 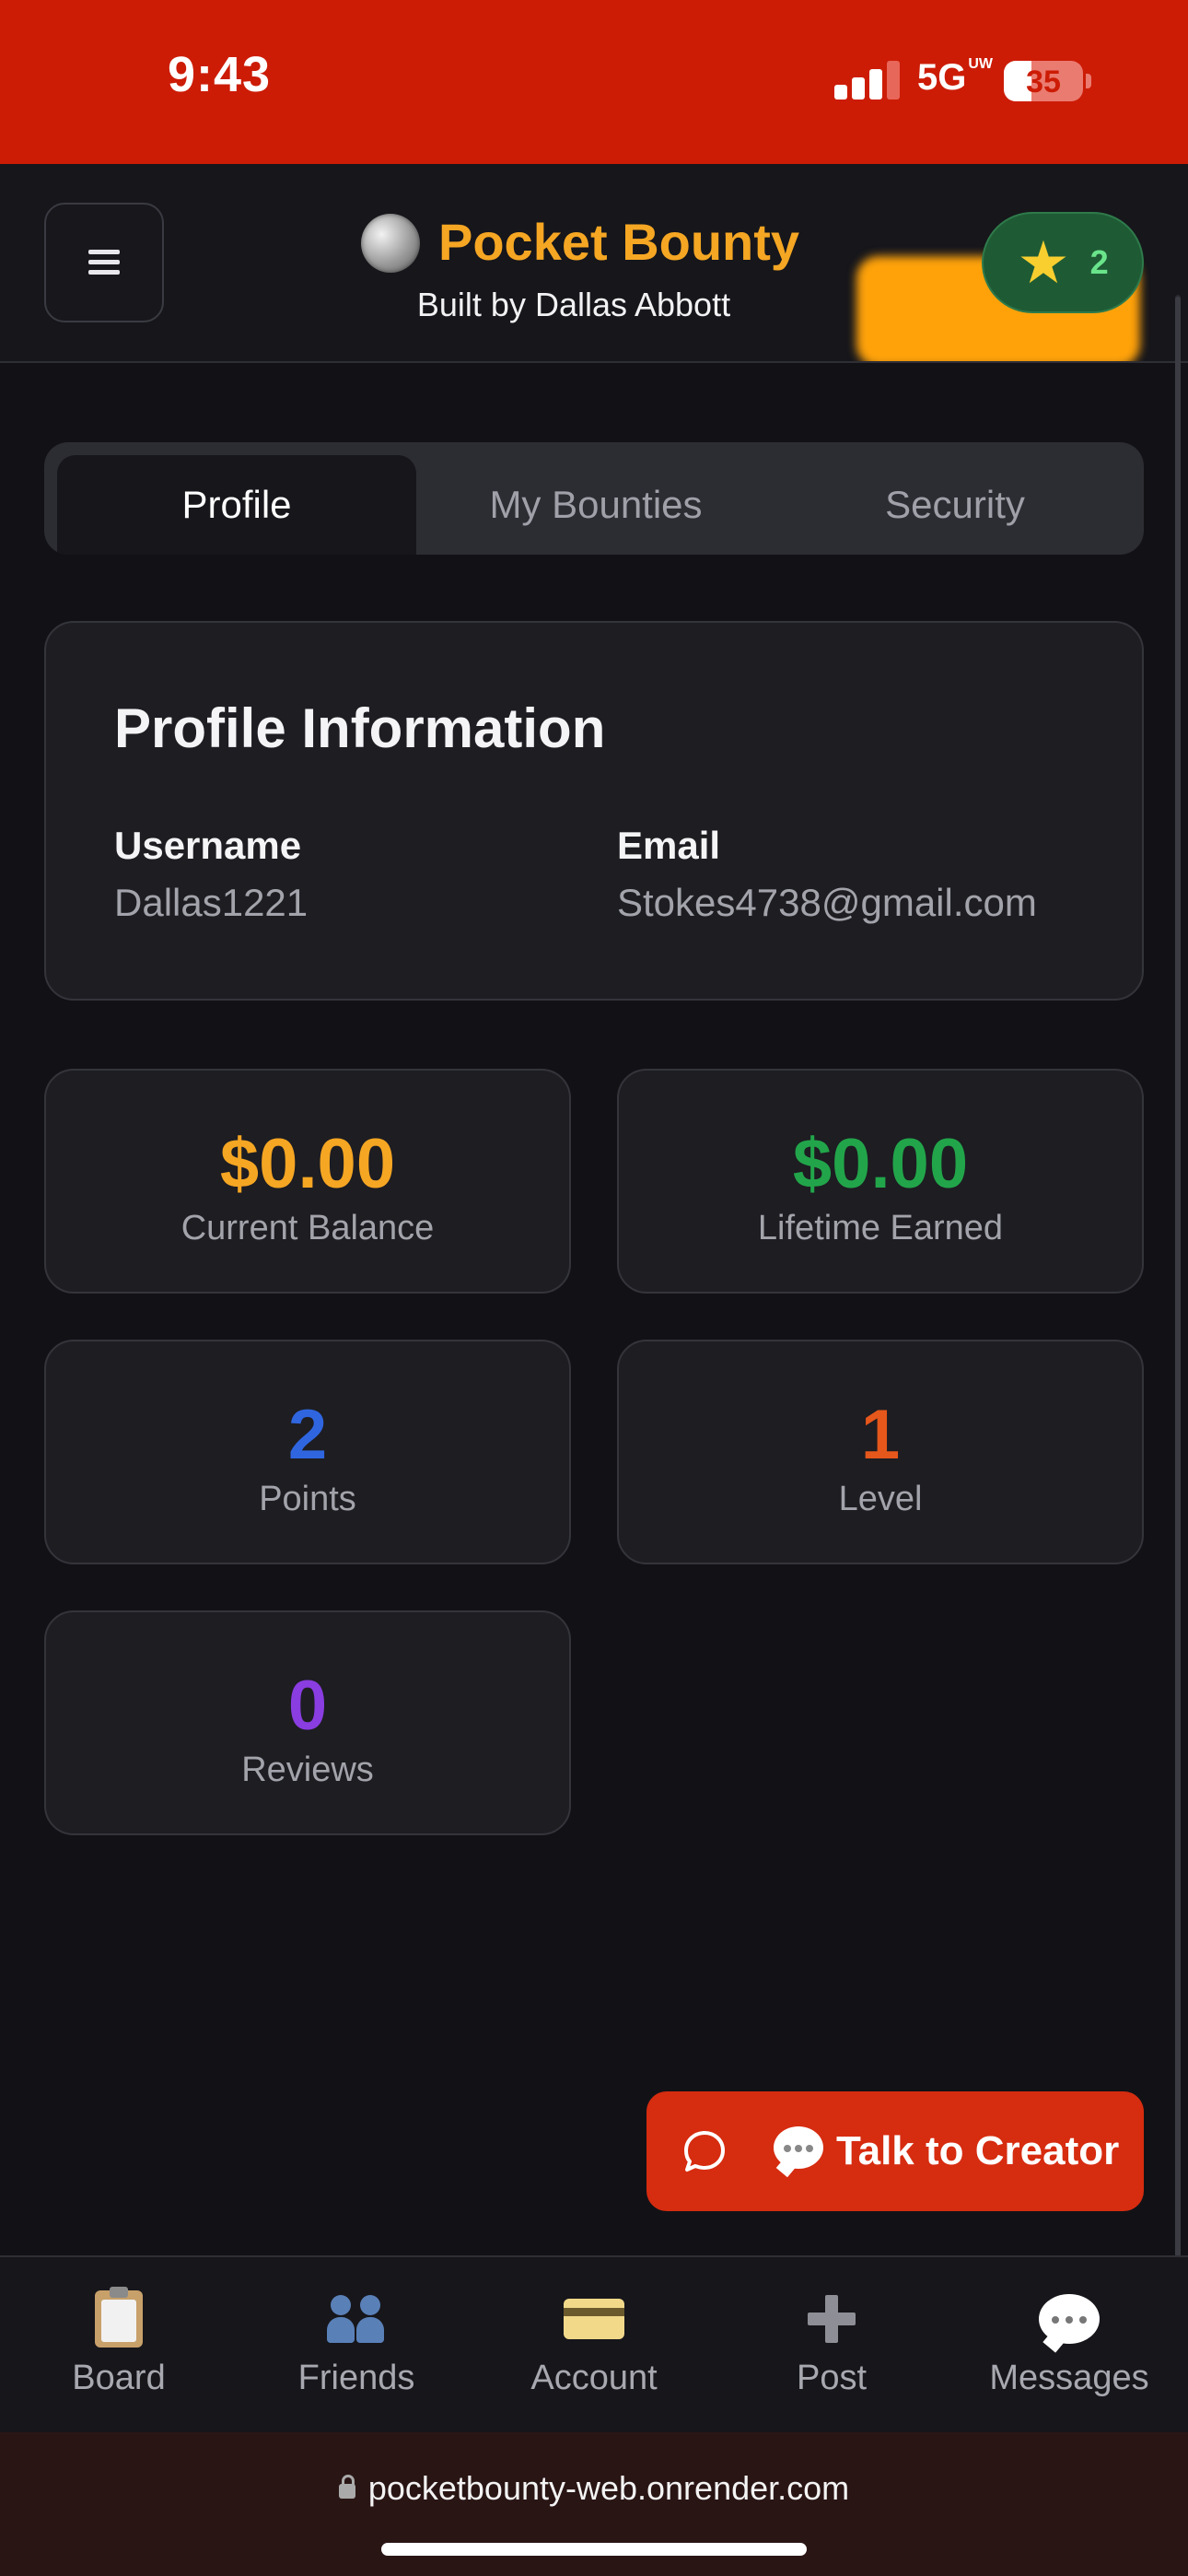 What do you see at coordinates (608, 2488) in the screenshot?
I see `url-text: pocketbounty-web.onrender.com` at bounding box center [608, 2488].